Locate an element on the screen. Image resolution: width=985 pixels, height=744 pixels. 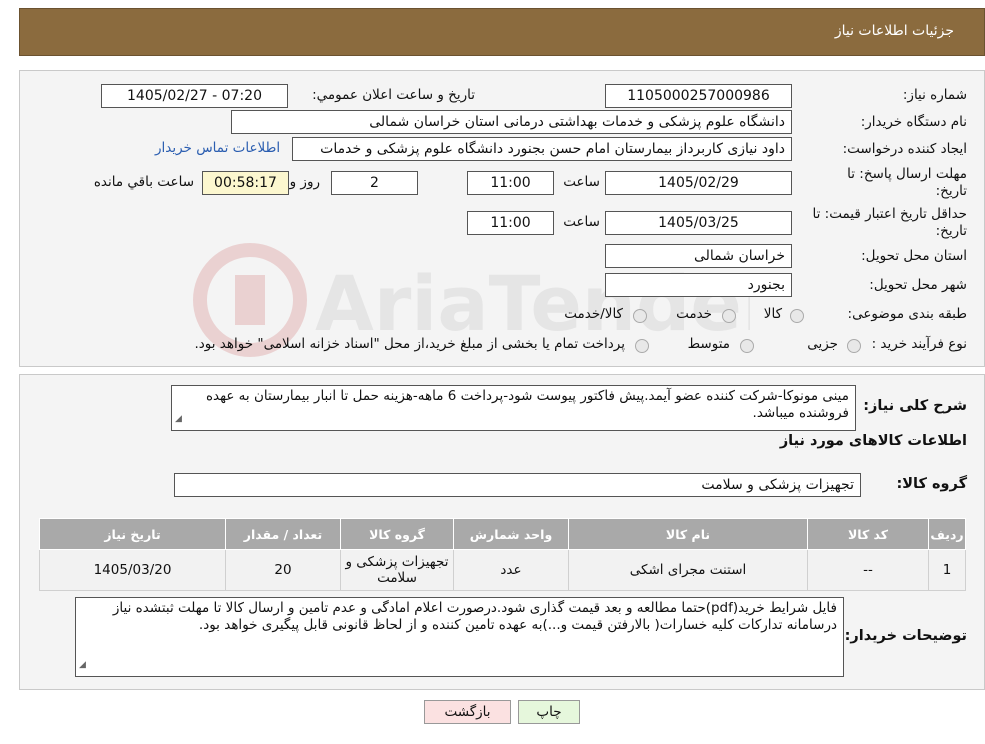
cell-unit: عدد is located at coordinates (511, 570).